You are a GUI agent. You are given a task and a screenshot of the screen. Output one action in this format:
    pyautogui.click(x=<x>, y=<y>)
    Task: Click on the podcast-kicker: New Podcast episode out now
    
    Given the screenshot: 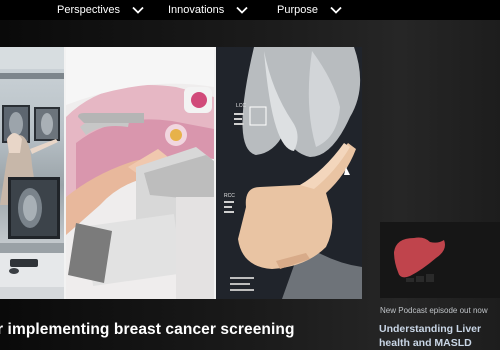 What is the action you would take?
    pyautogui.click(x=434, y=310)
    